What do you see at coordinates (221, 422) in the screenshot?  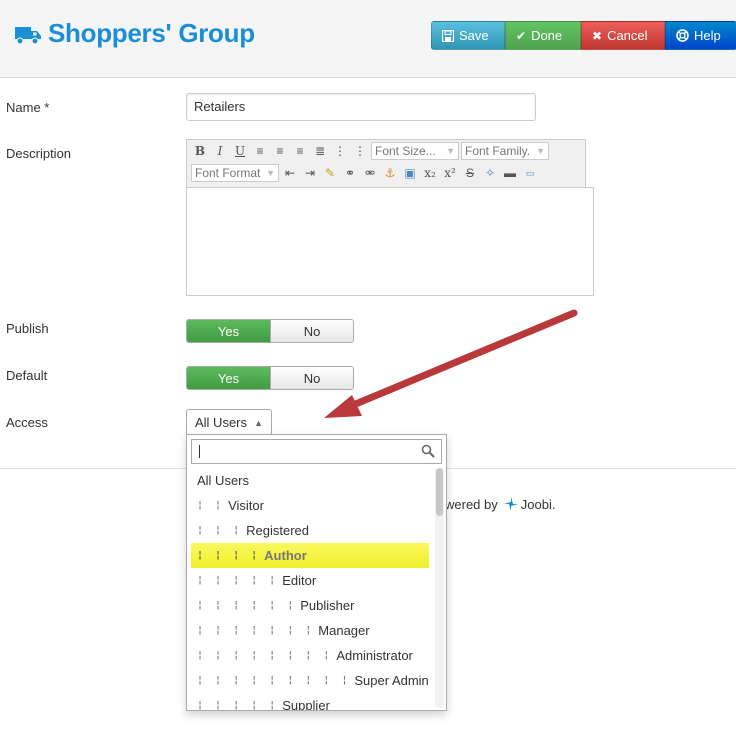 I see `access-value: All Users` at bounding box center [221, 422].